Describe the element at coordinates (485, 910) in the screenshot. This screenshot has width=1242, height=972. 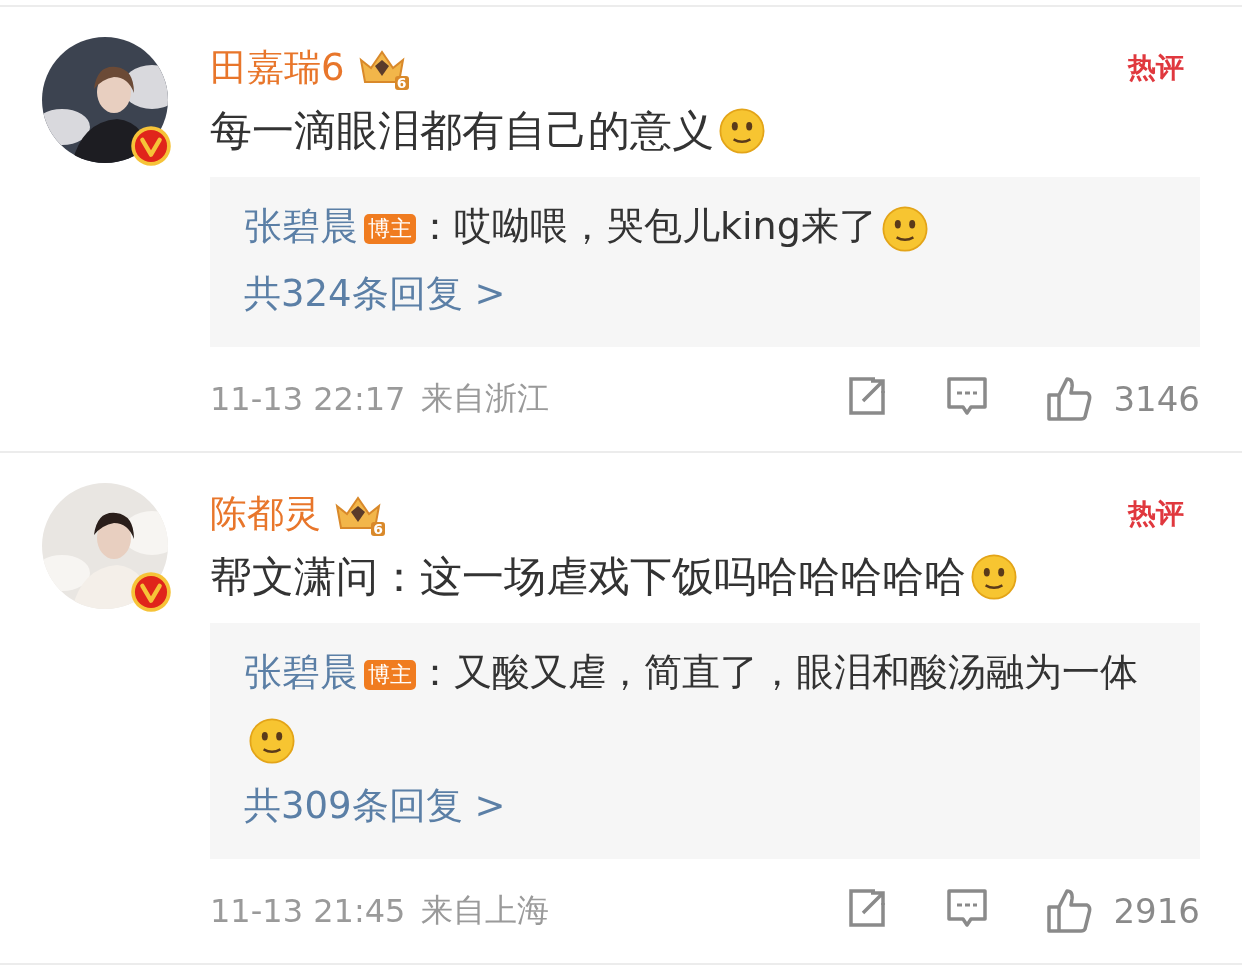
I see `comment-location: 来自上海` at that location.